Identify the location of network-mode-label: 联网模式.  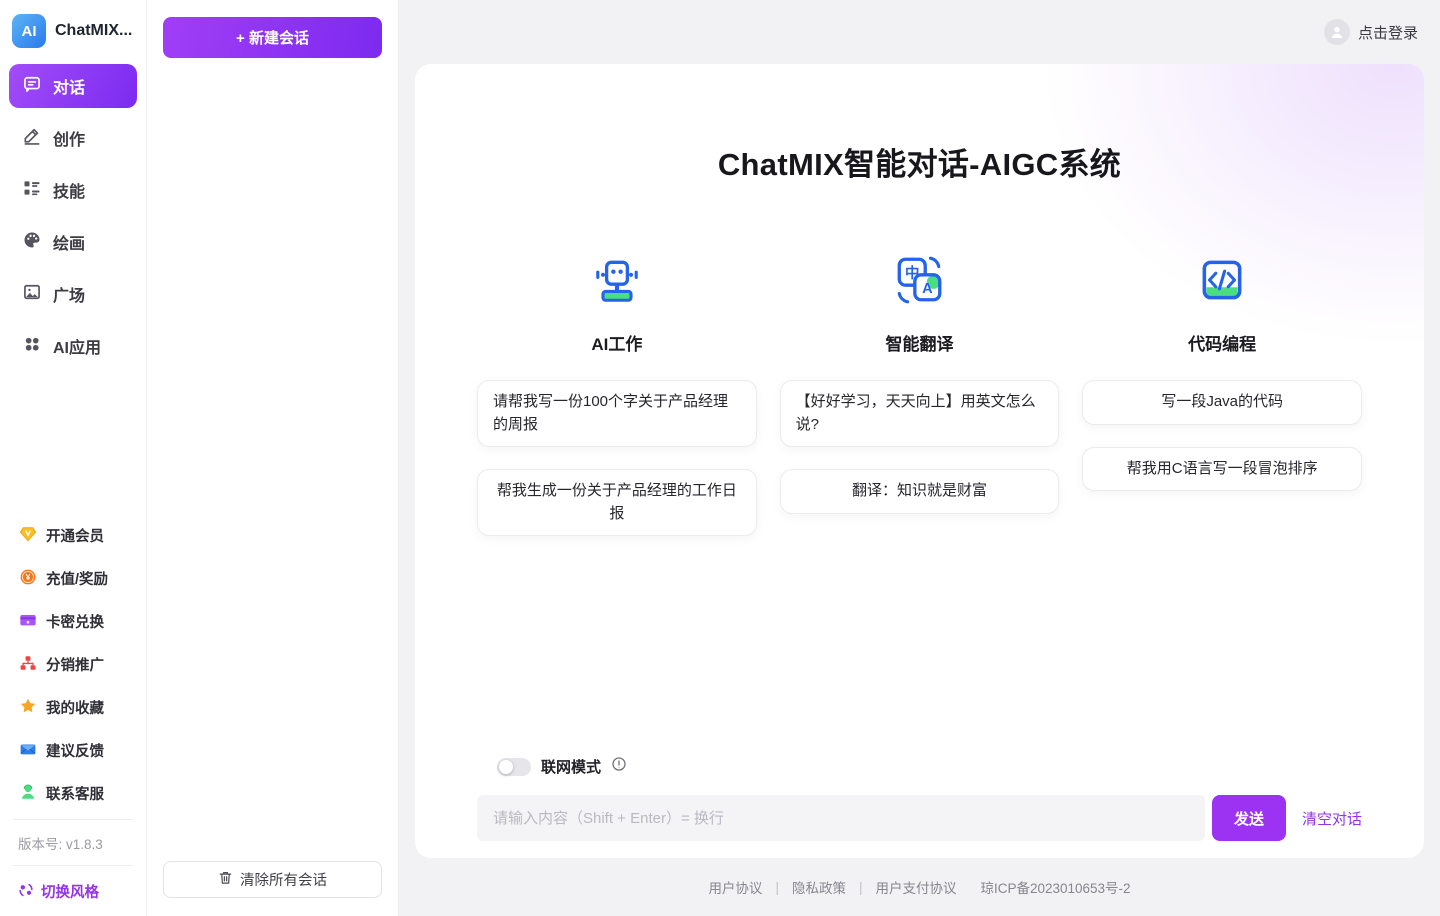
(571, 767).